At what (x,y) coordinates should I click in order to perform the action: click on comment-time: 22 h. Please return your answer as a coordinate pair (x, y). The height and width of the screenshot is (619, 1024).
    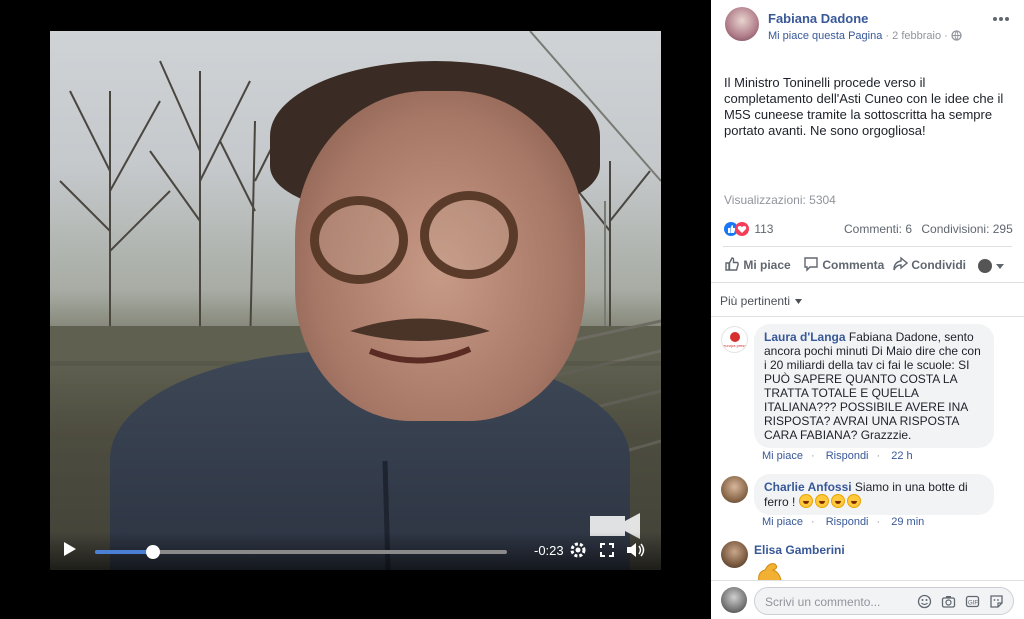
    Looking at the image, I should click on (901, 456).